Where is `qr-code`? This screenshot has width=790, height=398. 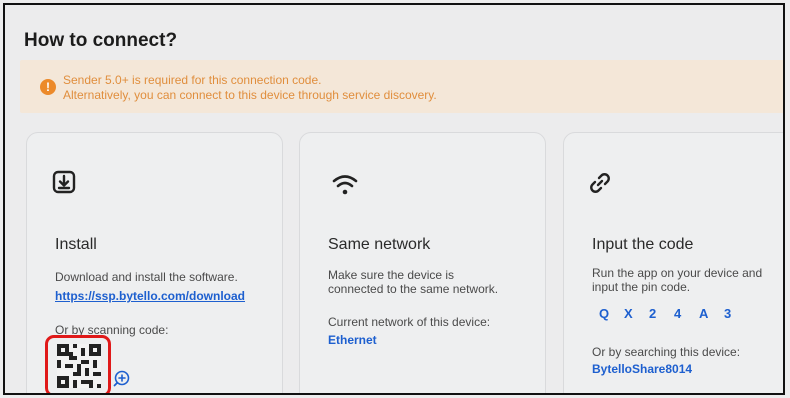
qr-code is located at coordinates (78, 364).